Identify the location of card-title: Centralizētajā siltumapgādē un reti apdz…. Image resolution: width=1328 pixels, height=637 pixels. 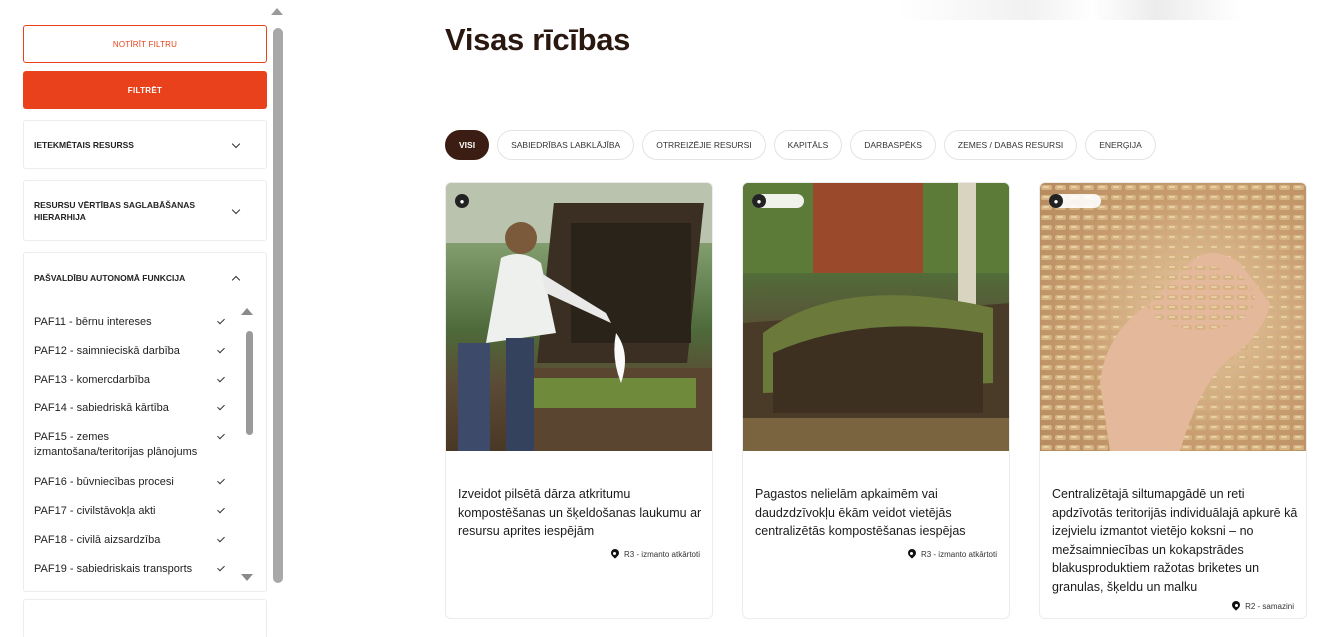
(1175, 540).